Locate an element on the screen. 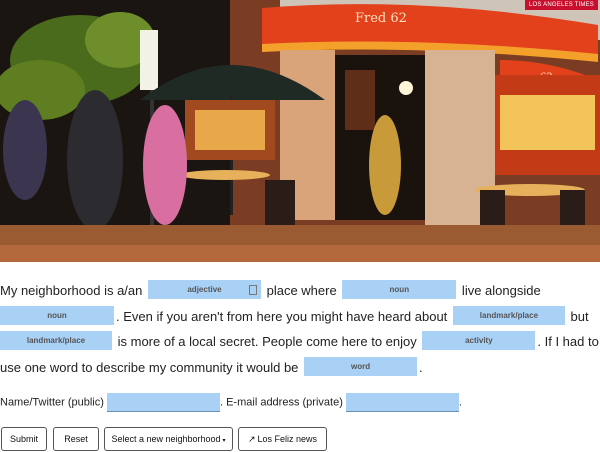 The height and width of the screenshot is (452, 600). awning-text: Fred 62 is located at coordinates (381, 18).